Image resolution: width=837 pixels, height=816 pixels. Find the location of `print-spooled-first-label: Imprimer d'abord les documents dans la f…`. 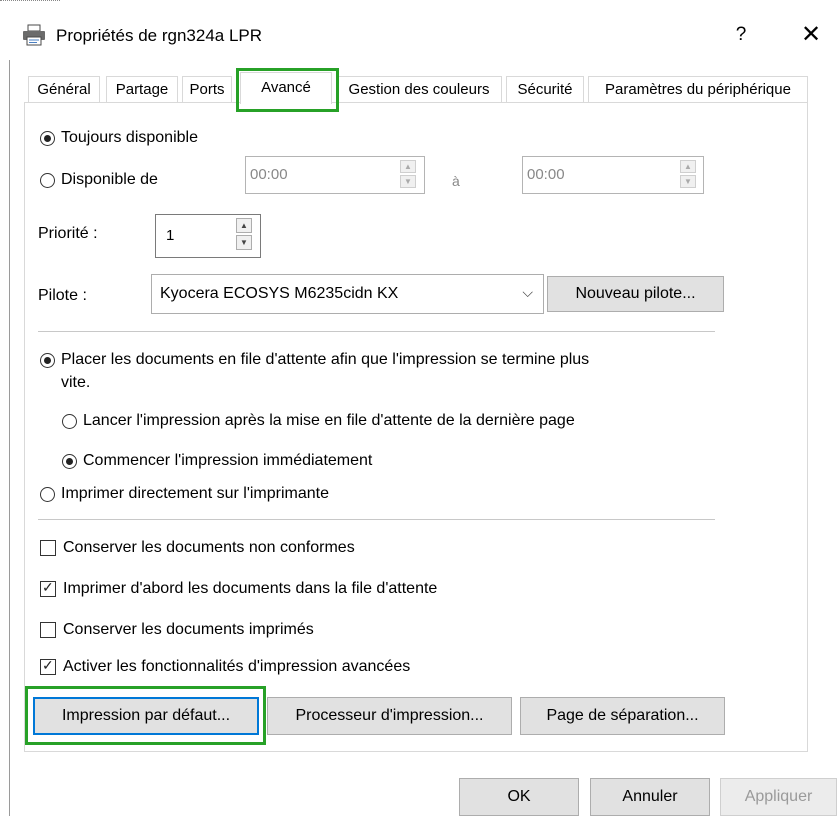

print-spooled-first-label: Imprimer d'abord les documents dans la f… is located at coordinates (250, 588).